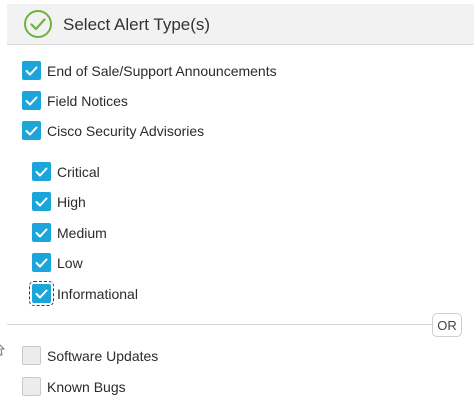  Describe the element at coordinates (87, 100) in the screenshot. I see `field-notices-label: Field Notices` at that location.